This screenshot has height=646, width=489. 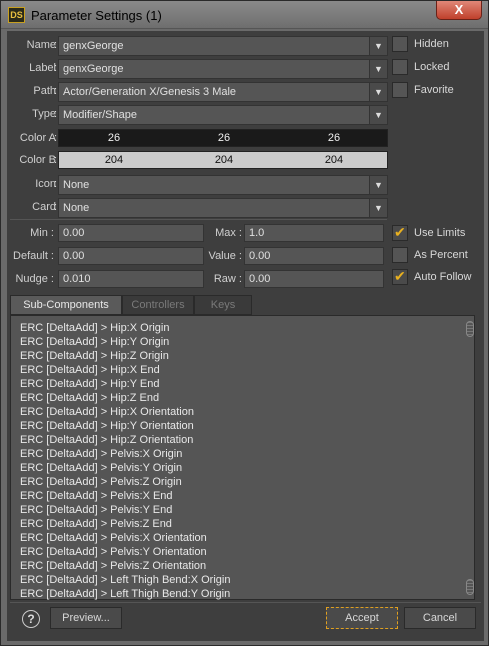 What do you see at coordinates (223, 46) in the screenshot?
I see `name-field: genxGeorge ▼` at bounding box center [223, 46].